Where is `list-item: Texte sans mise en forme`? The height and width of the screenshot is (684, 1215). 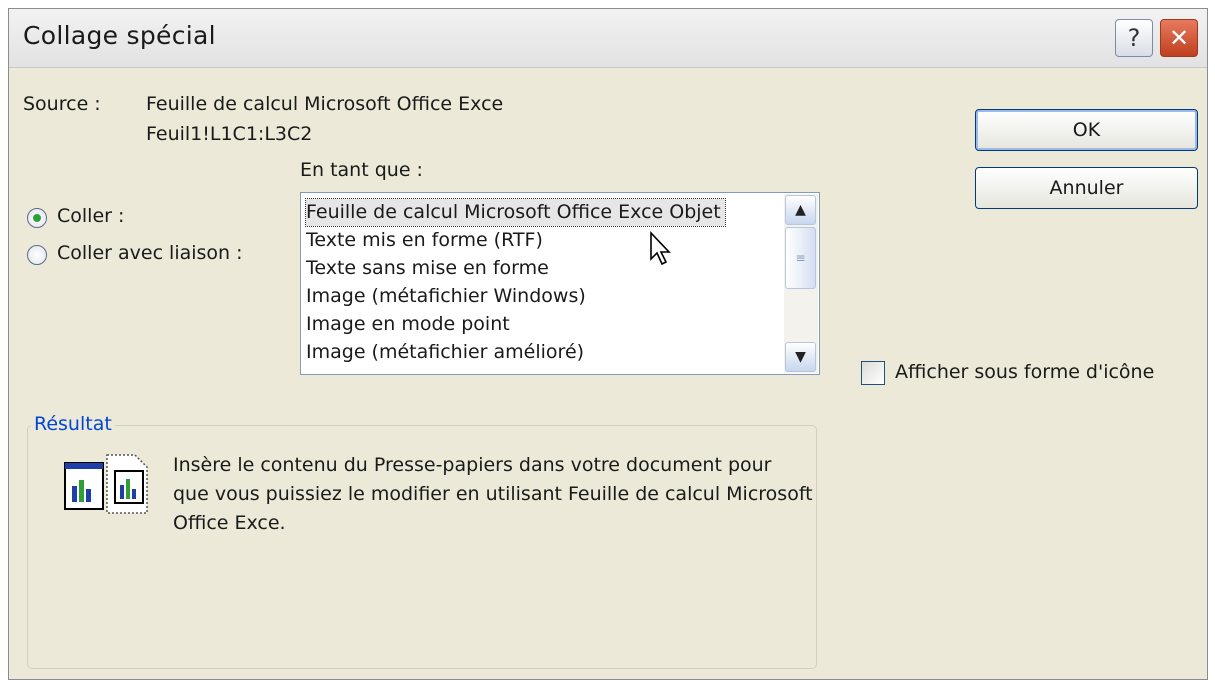 list-item: Texte sans mise en forme is located at coordinates (429, 268).